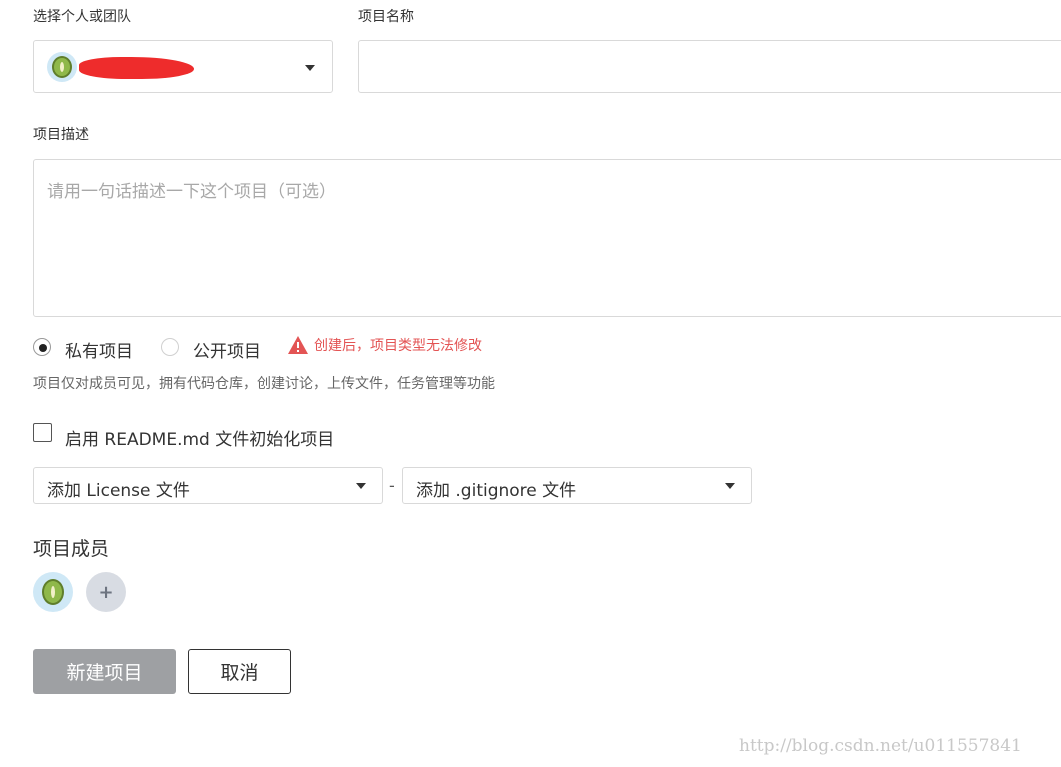 This screenshot has height=767, width=1061. I want to click on add-member-button: +, so click(106, 592).